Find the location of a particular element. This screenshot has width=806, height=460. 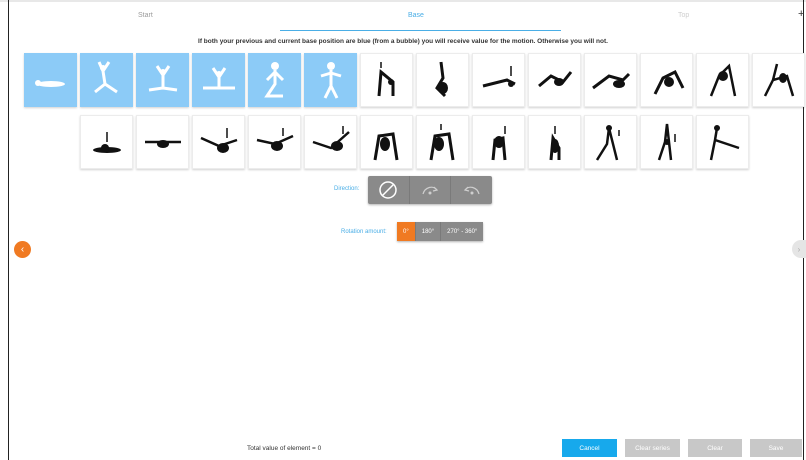

previous-arrow-button: ‹ is located at coordinates (22, 249).